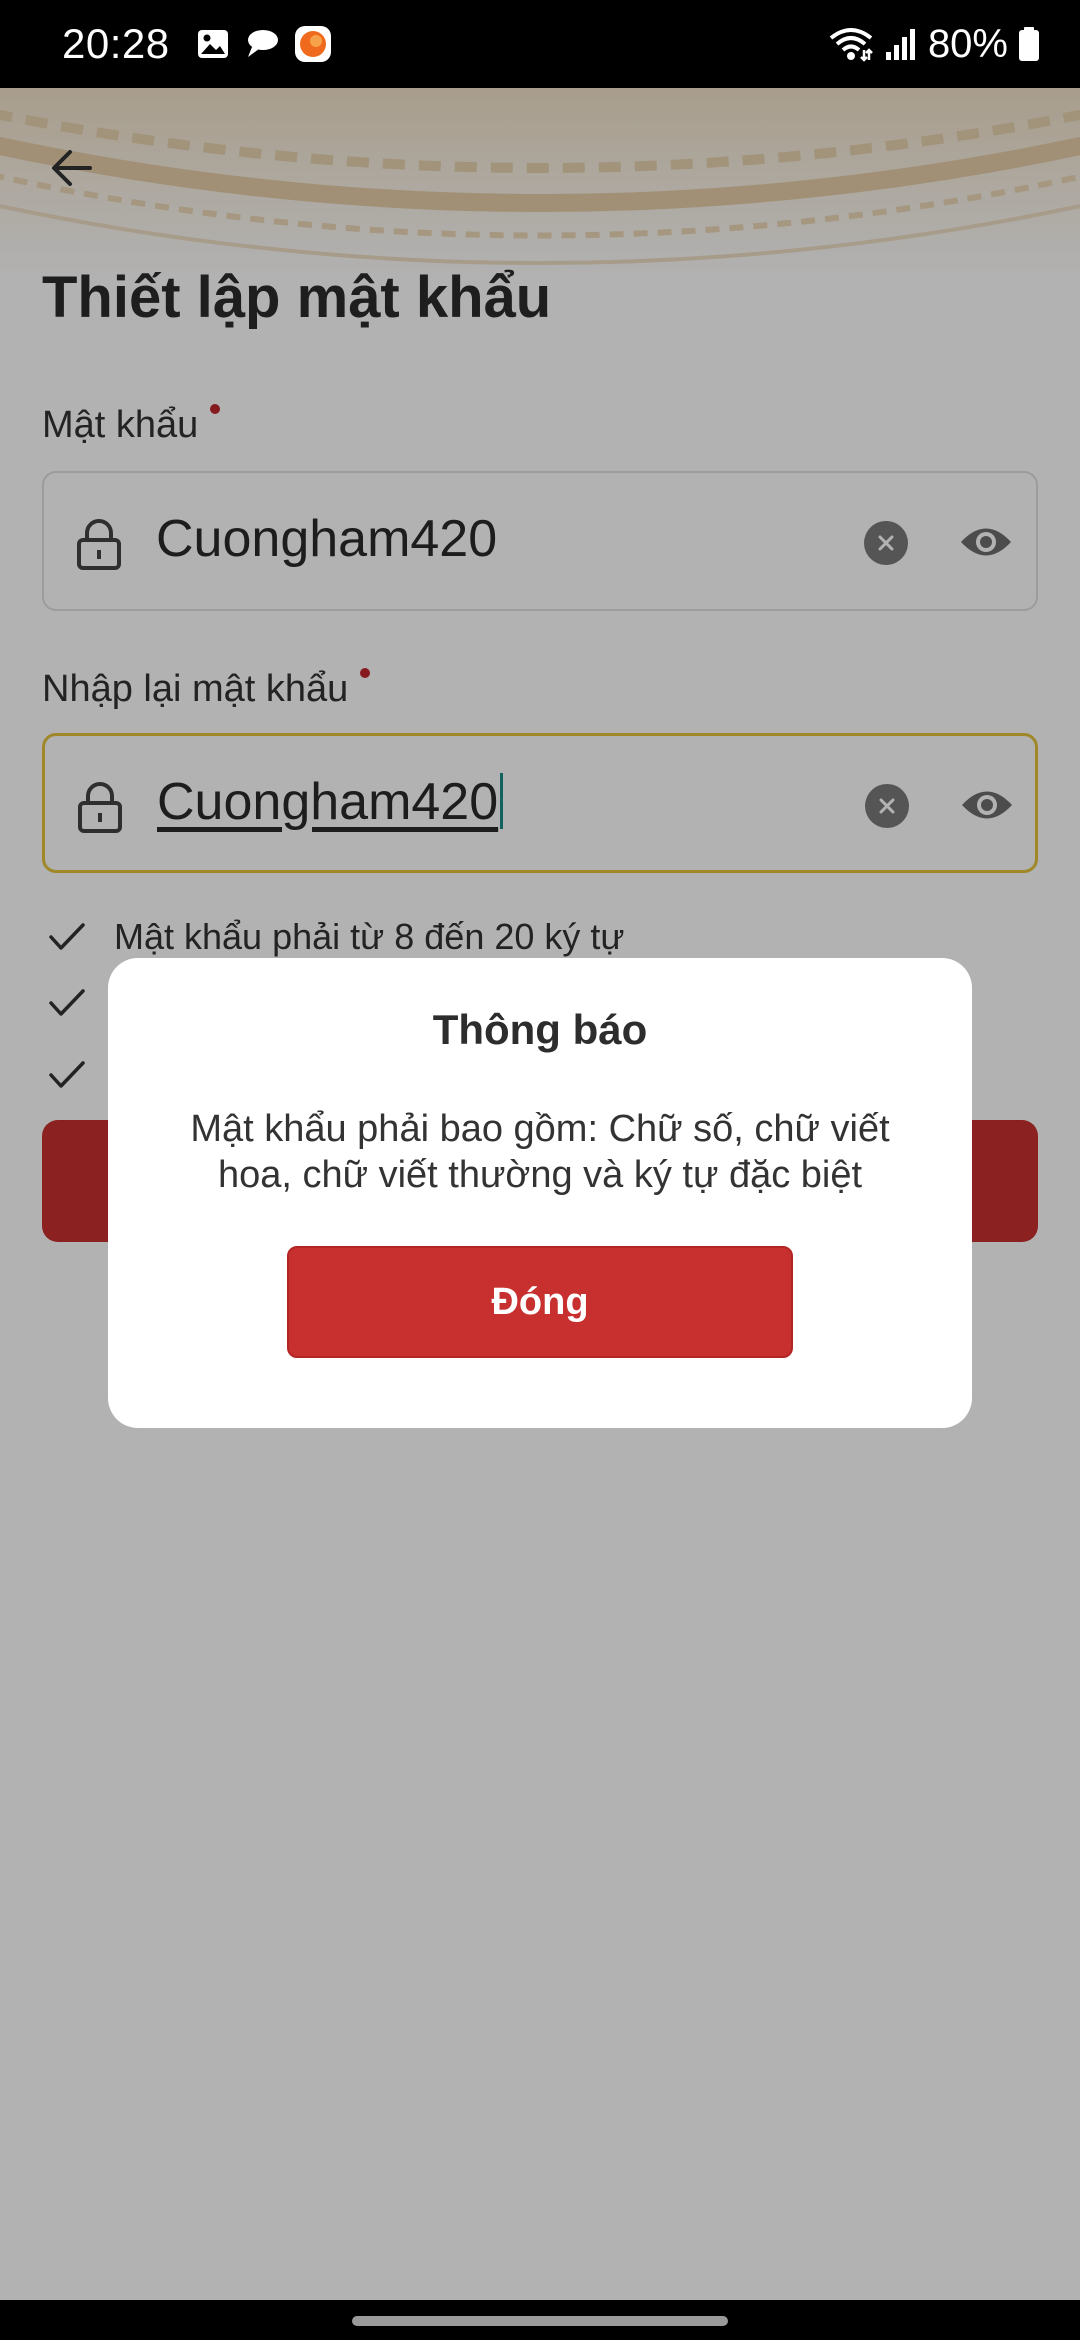 The height and width of the screenshot is (2340, 1080). Describe the element at coordinates (1029, 44) in the screenshot. I see `battery-icon` at that location.